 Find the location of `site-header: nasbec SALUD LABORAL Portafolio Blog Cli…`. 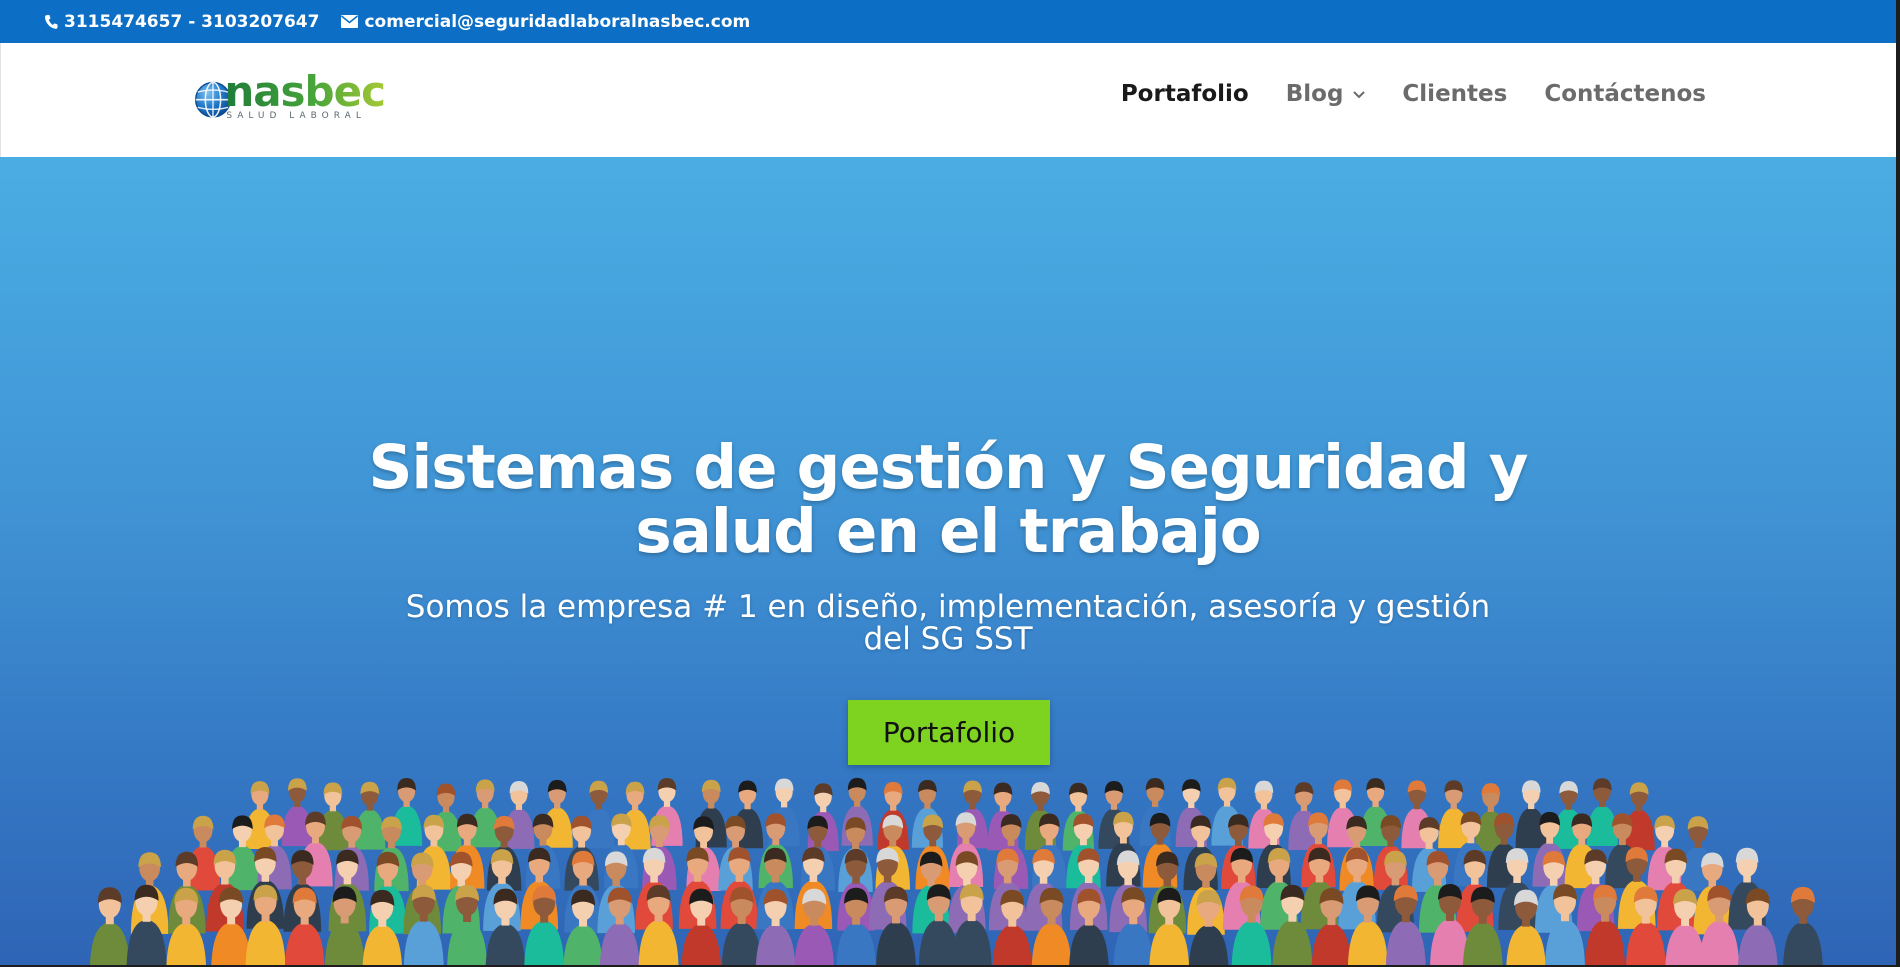

site-header: nasbec SALUD LABORAL Portafolio Blog Cli… is located at coordinates (950, 100).